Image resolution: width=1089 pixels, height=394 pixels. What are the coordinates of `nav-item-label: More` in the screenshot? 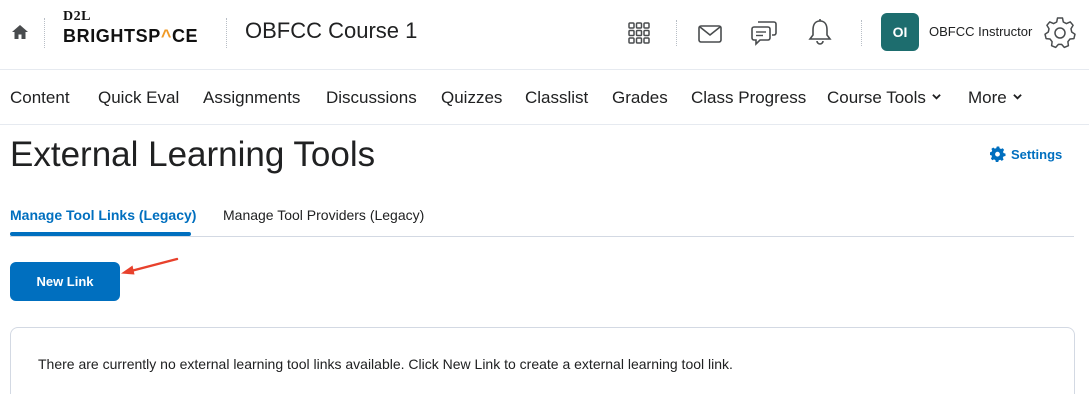 It's located at (987, 97).